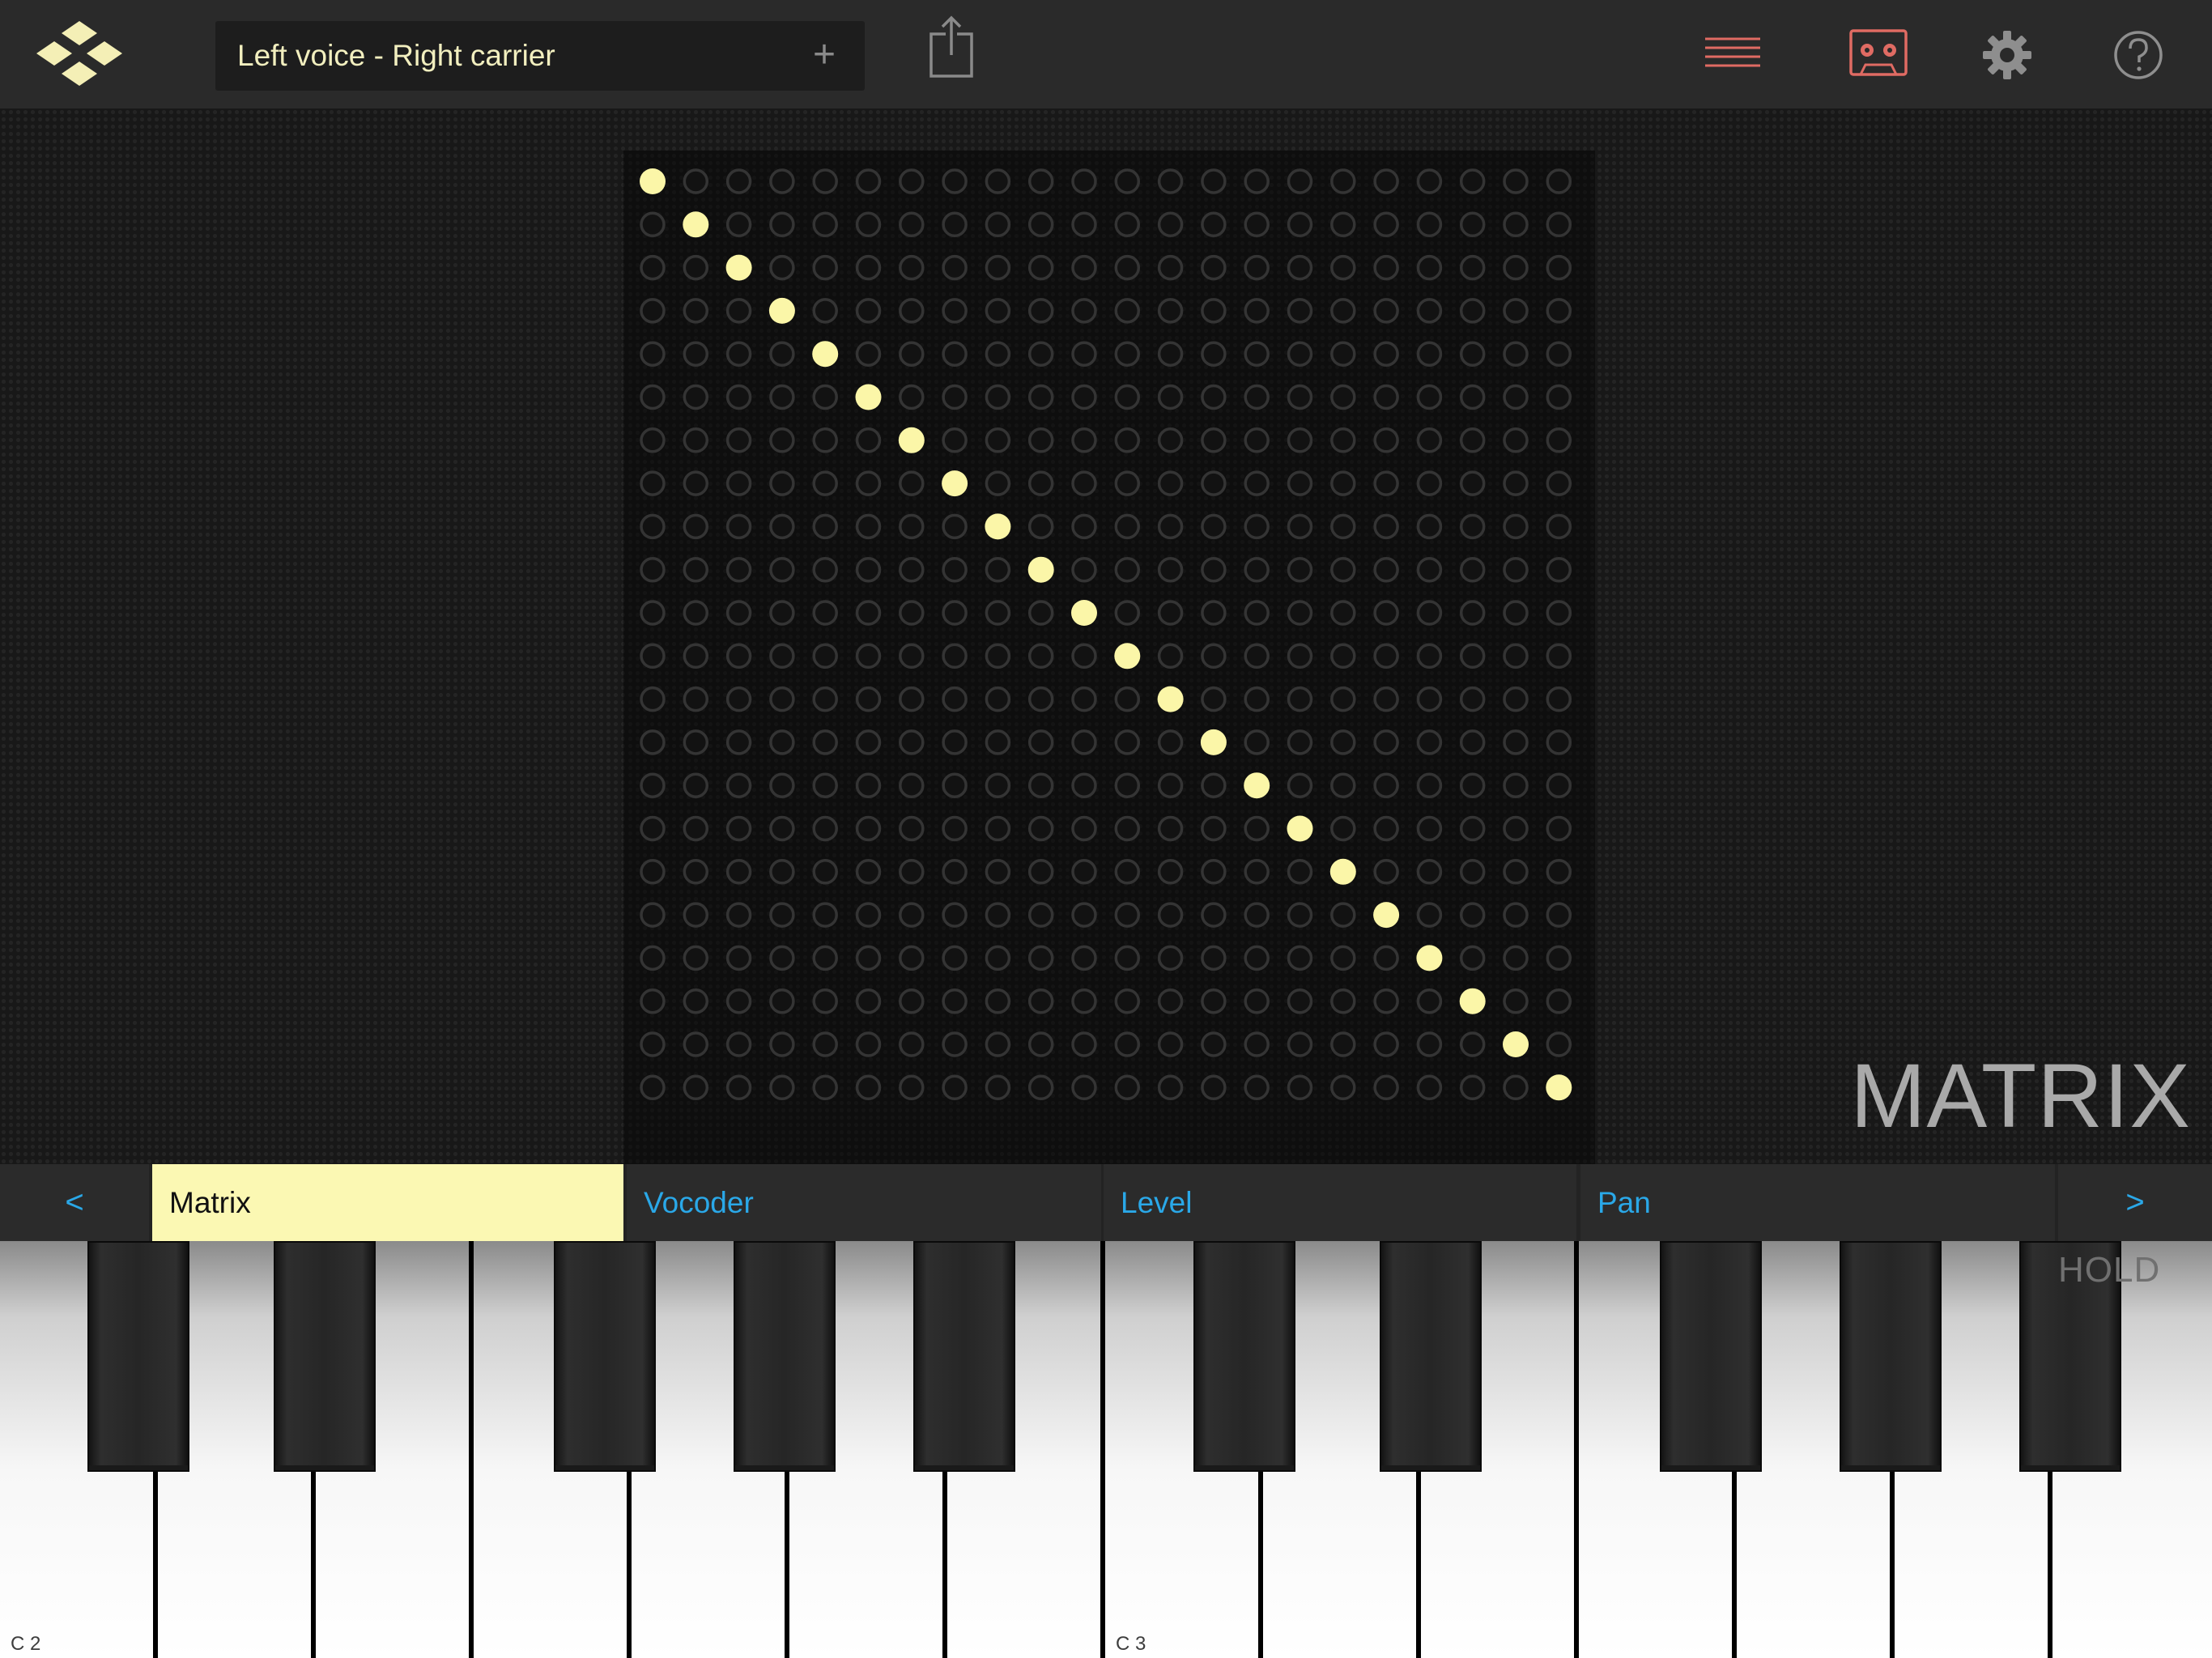 This screenshot has height=1658, width=2212. I want to click on tab-vocoder: Vocoder, so click(864, 1202).